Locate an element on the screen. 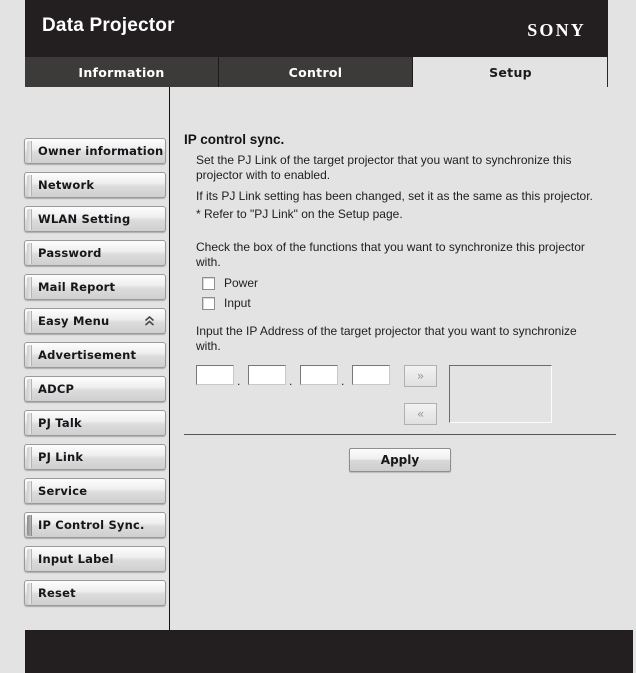  apply-button: Apply is located at coordinates (400, 460).